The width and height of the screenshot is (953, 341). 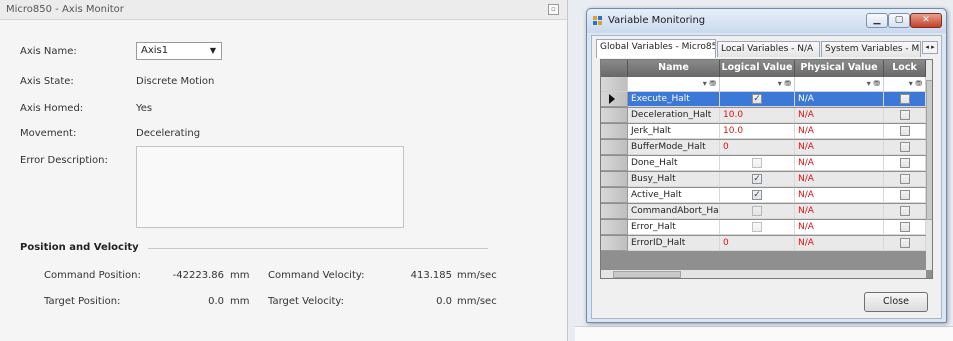 What do you see at coordinates (839, 68) in the screenshot?
I see `column-header-physical-value: Physical Value` at bounding box center [839, 68].